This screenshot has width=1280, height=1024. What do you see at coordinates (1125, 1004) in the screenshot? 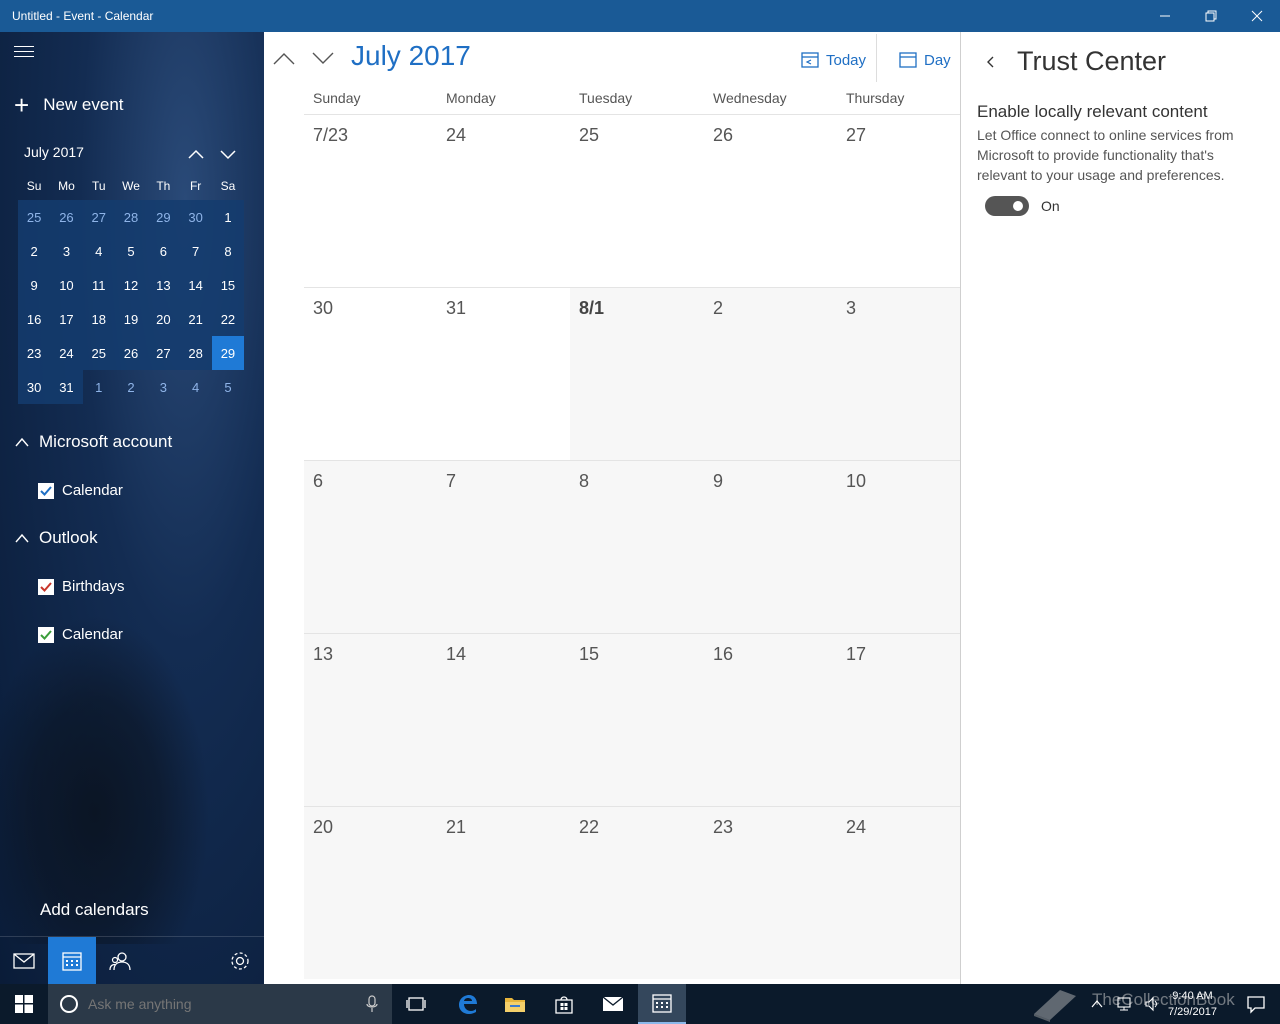
I see `network-icon` at bounding box center [1125, 1004].